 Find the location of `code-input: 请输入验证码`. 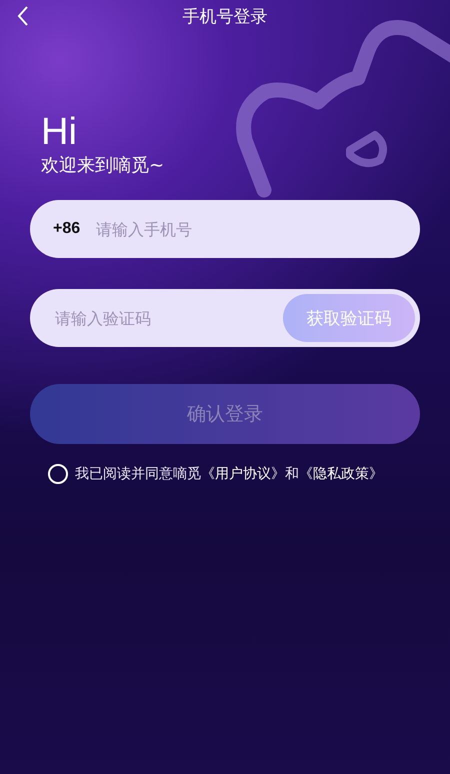

code-input: 请输入验证码 is located at coordinates (168, 318).